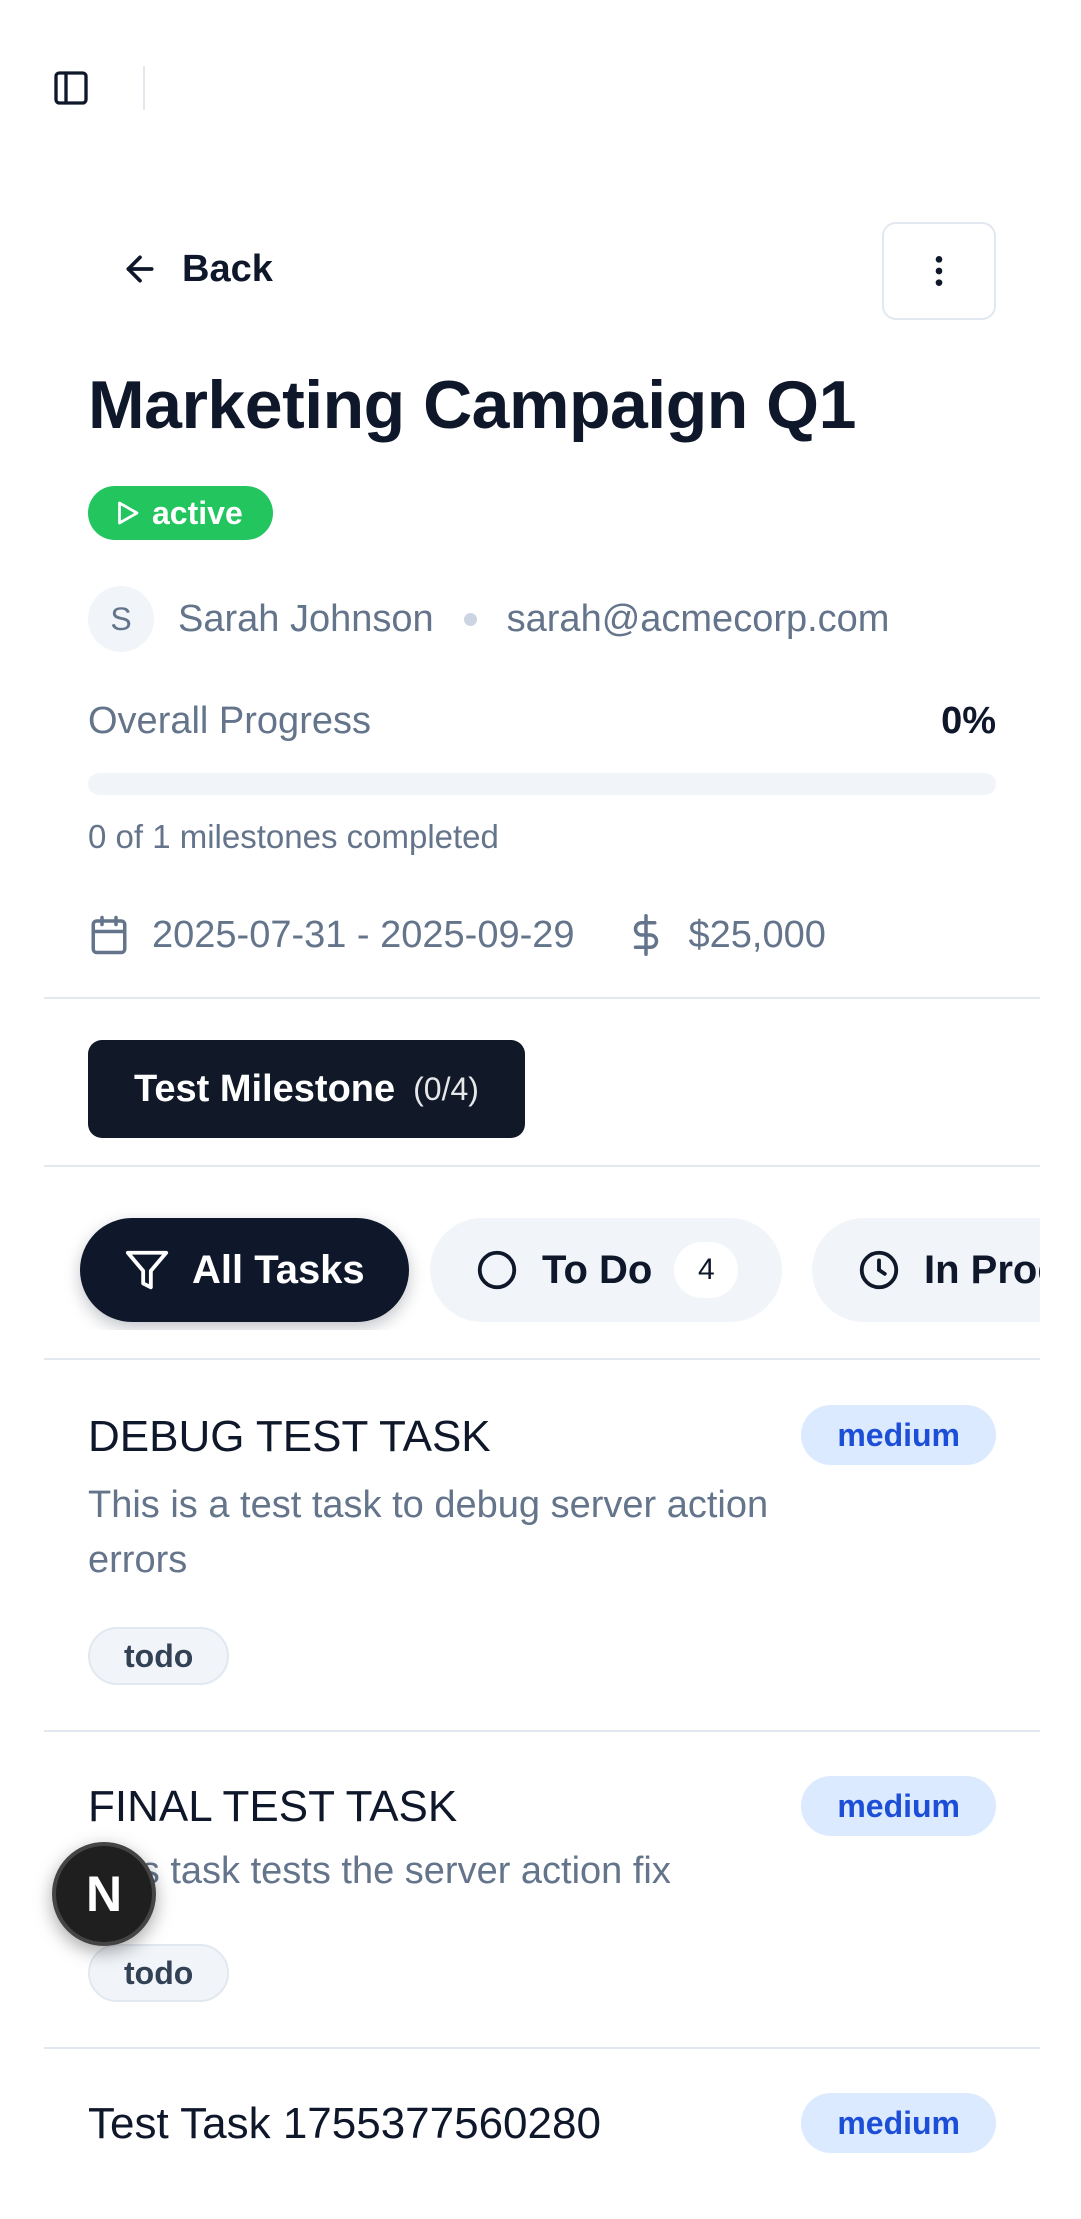 Image resolution: width=1081 pixels, height=2219 pixels. Describe the element at coordinates (446, 1088) in the screenshot. I see `milestone-count: (0/4)` at that location.